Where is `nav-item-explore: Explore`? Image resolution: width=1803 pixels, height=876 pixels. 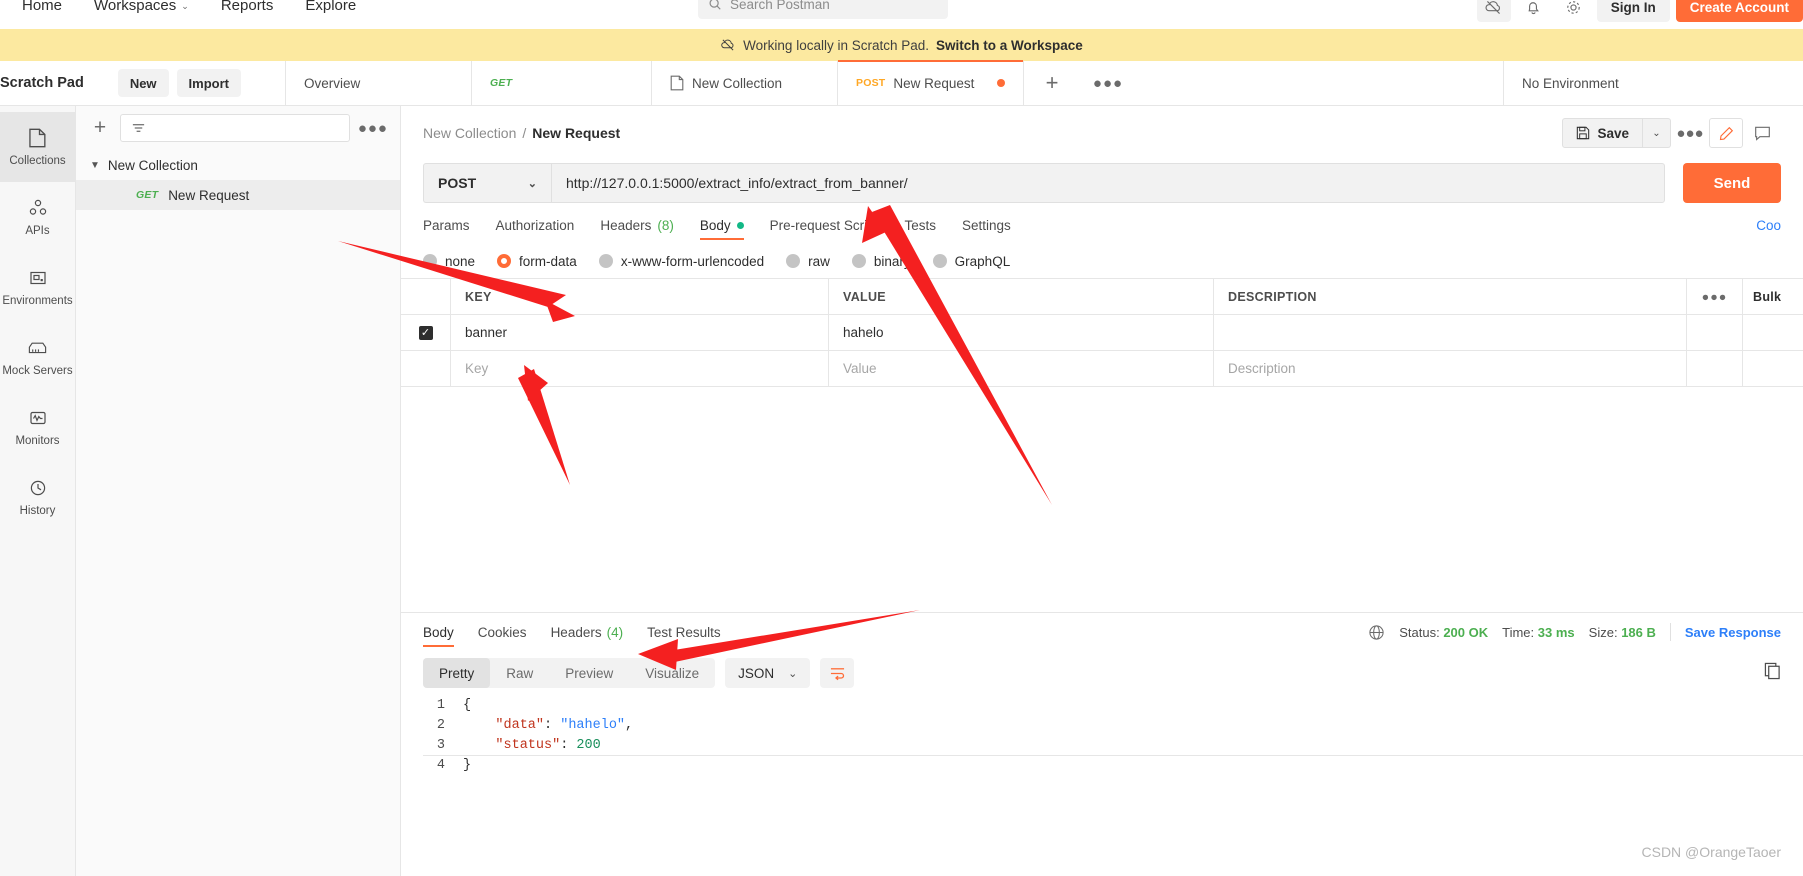
nav-item-explore: Explore is located at coordinates (330, 10).